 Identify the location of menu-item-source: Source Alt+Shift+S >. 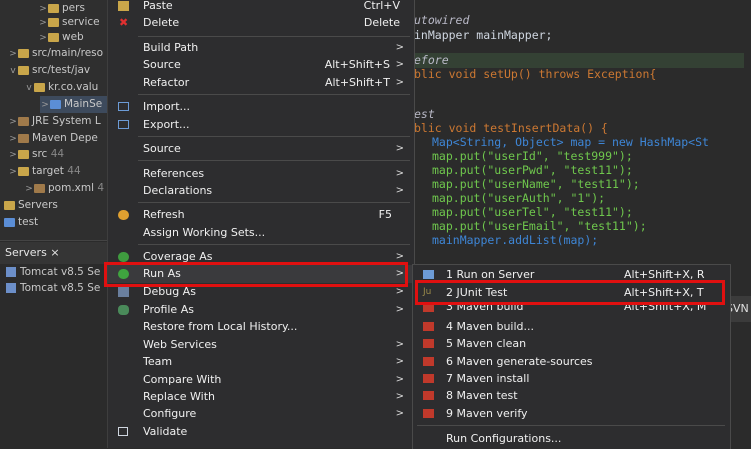
(261, 65).